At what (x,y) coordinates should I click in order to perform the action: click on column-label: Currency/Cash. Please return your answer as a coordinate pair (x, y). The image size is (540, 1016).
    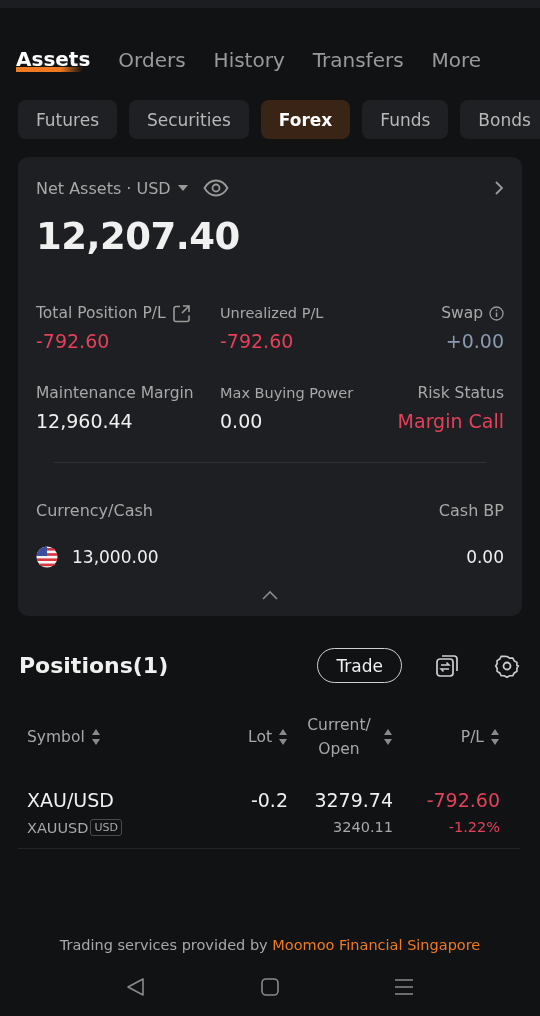
    Looking at the image, I should click on (94, 510).